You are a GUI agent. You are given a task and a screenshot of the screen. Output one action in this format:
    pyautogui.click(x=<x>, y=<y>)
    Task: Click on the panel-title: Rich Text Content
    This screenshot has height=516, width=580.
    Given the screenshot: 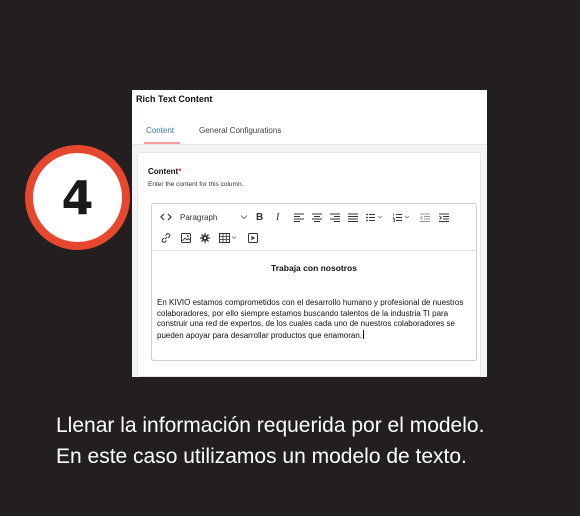 What is the action you would take?
    pyautogui.click(x=174, y=99)
    